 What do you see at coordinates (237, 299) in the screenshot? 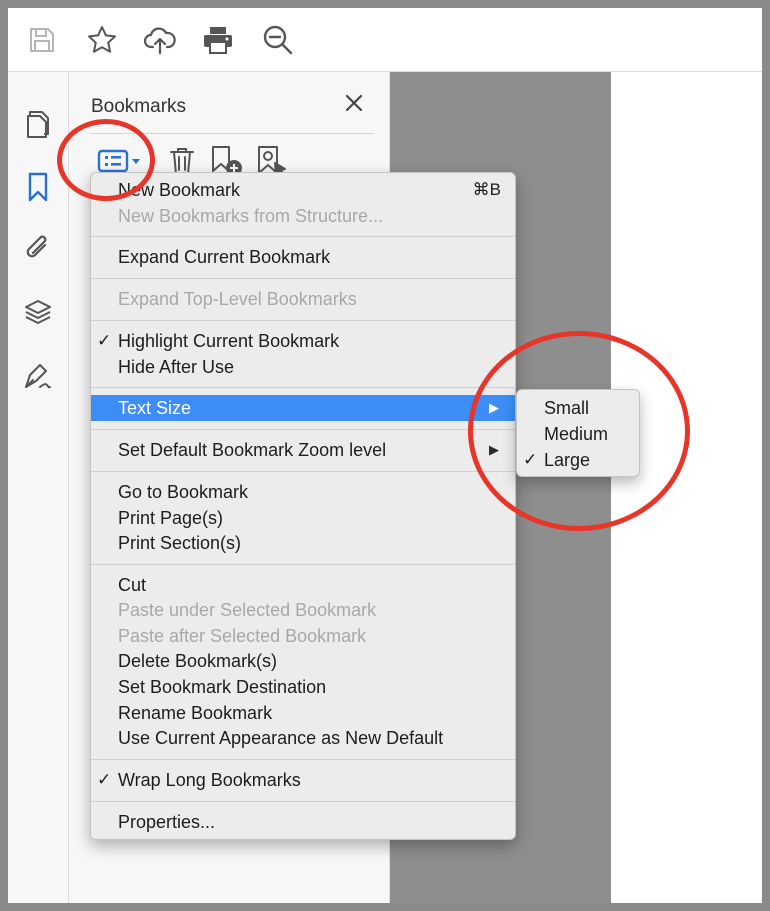
I see `menu-item-label: Expand Top-Level Bookmarks` at bounding box center [237, 299].